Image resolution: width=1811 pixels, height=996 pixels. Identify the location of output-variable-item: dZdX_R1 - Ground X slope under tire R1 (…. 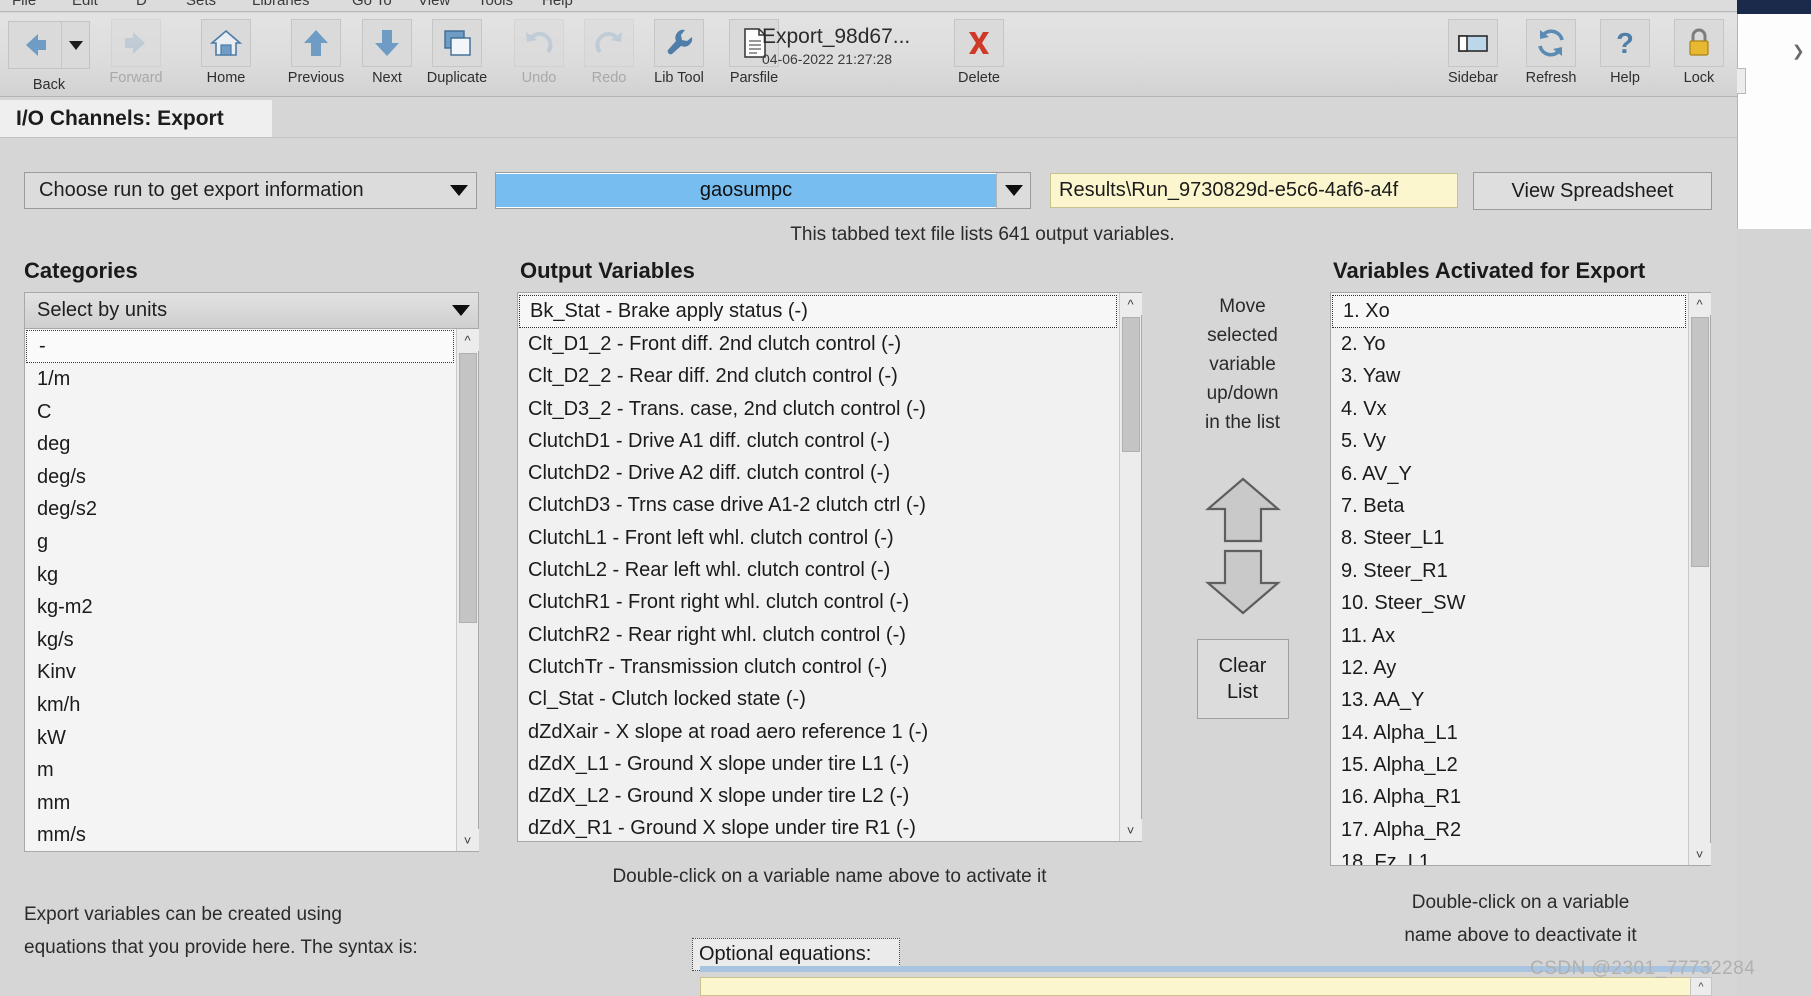
(818, 826).